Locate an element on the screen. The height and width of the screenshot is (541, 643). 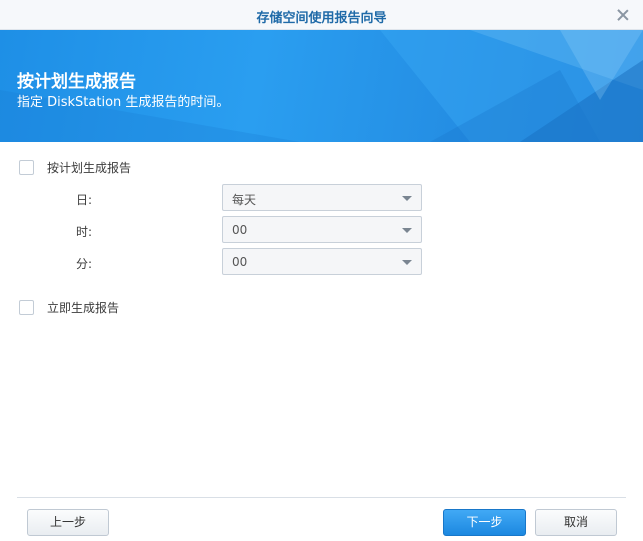
minute-label: 分: is located at coordinates (84, 264).